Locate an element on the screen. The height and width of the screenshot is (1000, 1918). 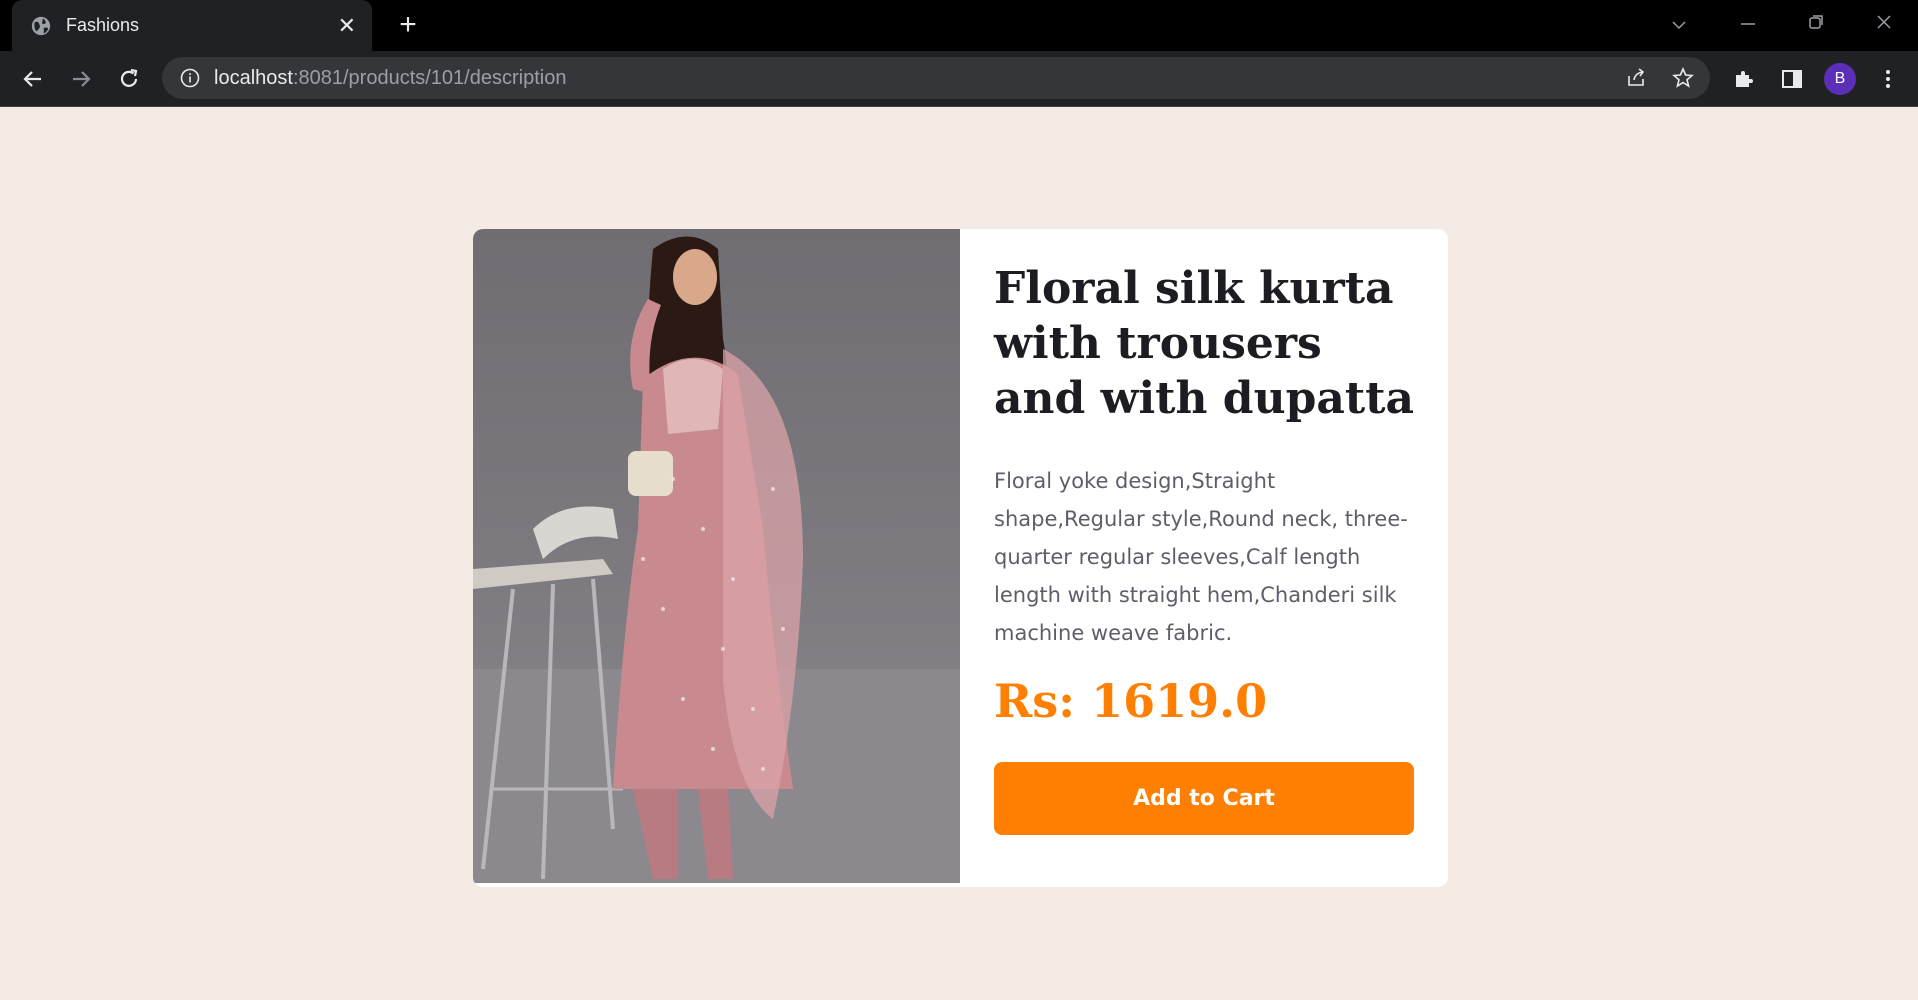
url-host: localhost is located at coordinates (253, 77).